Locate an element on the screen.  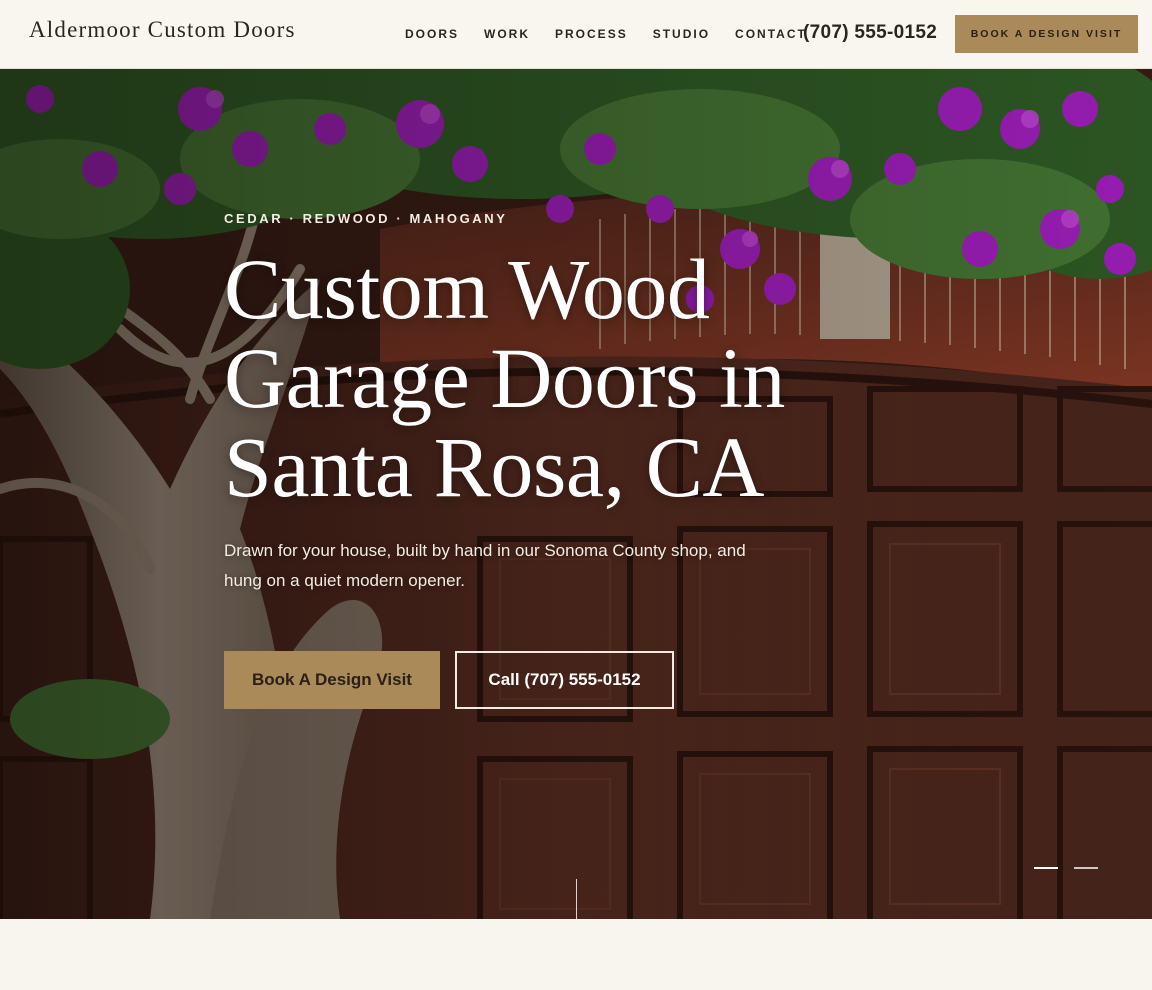
nav-contact: CONTACT is located at coordinates (771, 34).